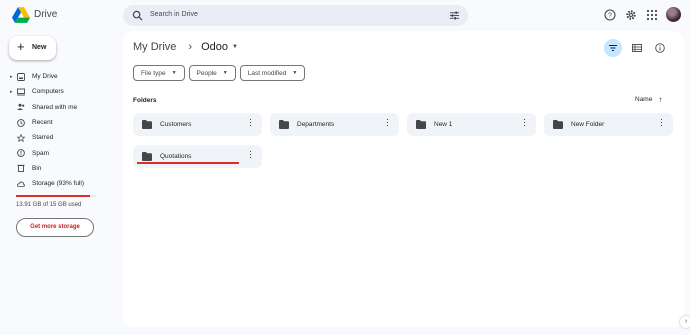 The width and height of the screenshot is (690, 335). I want to click on sidebar-item-label: Starred, so click(43, 138).